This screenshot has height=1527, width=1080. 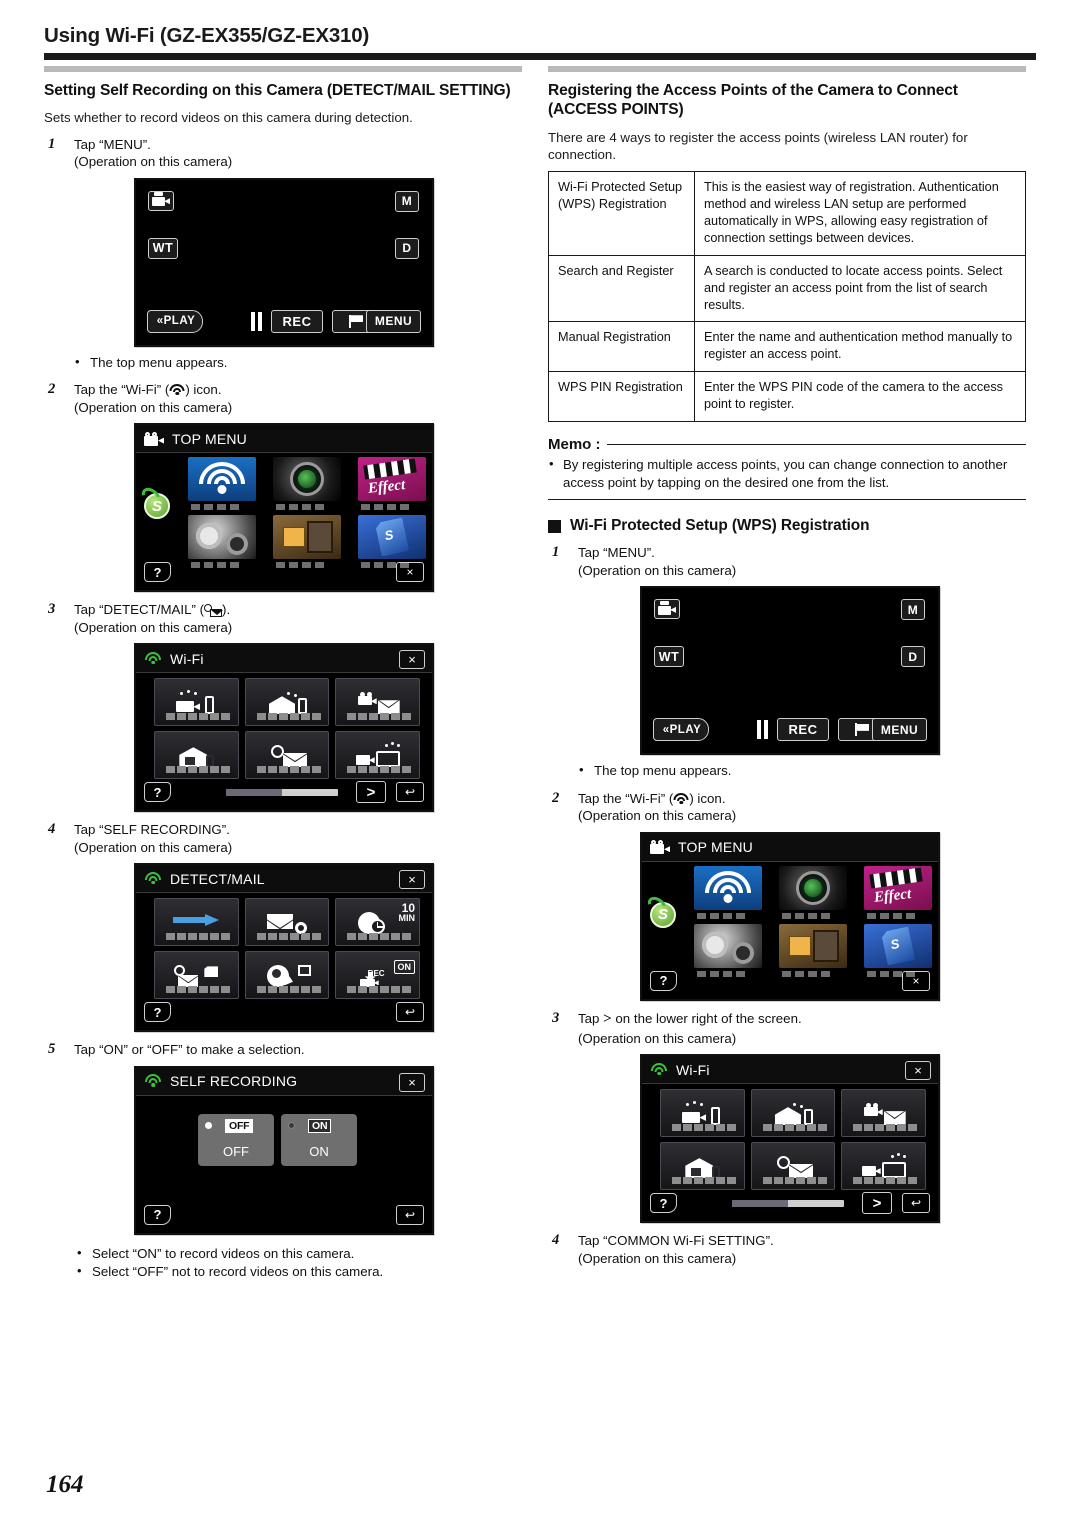 What do you see at coordinates (196, 922) in the screenshot?
I see `tile-detection-method` at bounding box center [196, 922].